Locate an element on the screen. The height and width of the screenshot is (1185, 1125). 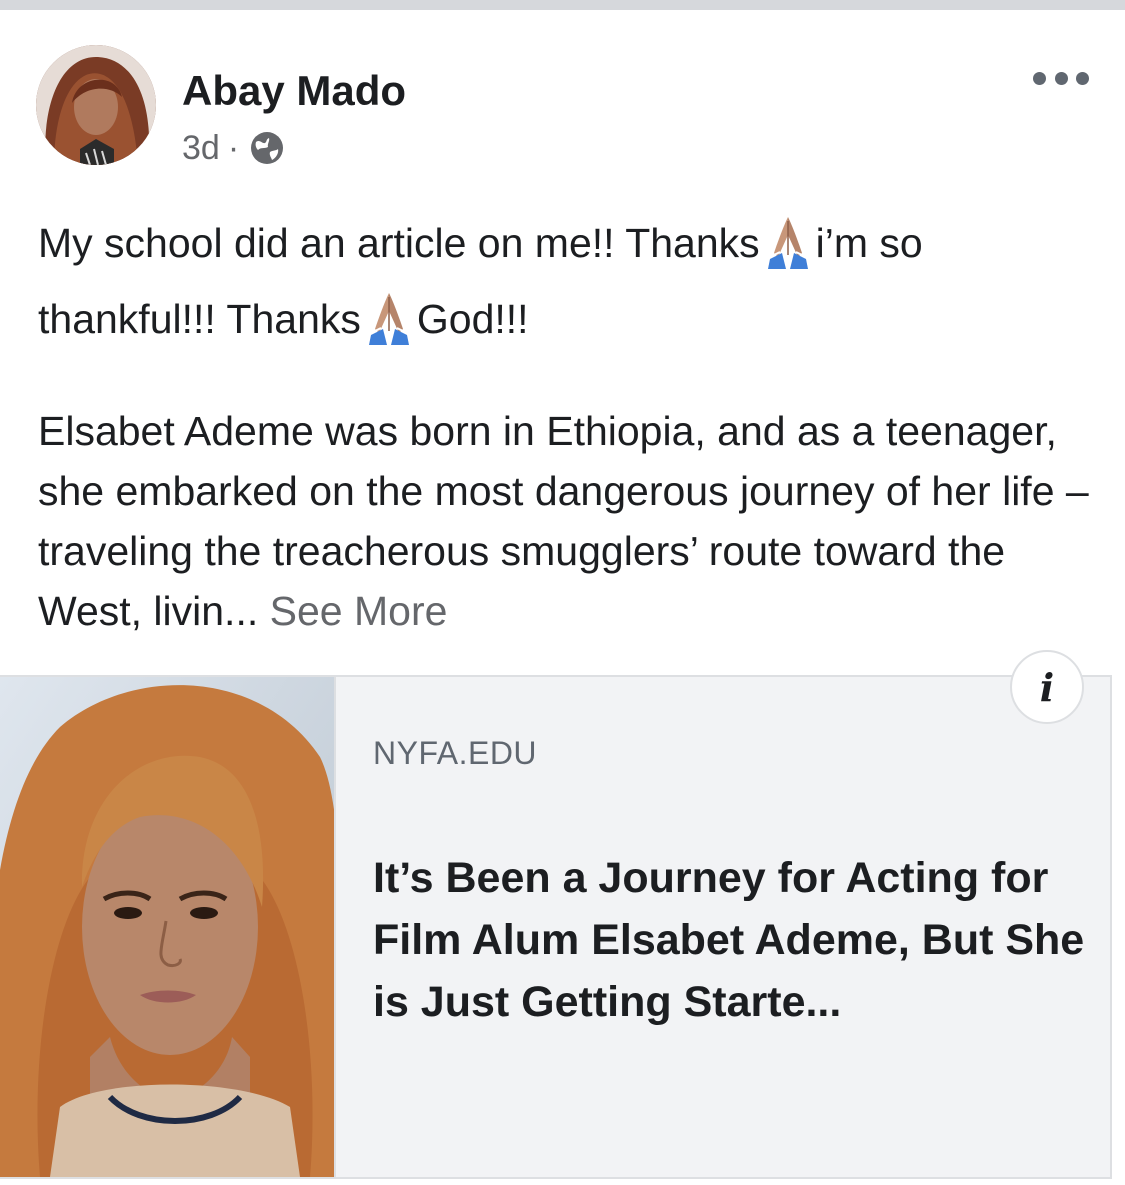
globe-icon is located at coordinates (267, 148).